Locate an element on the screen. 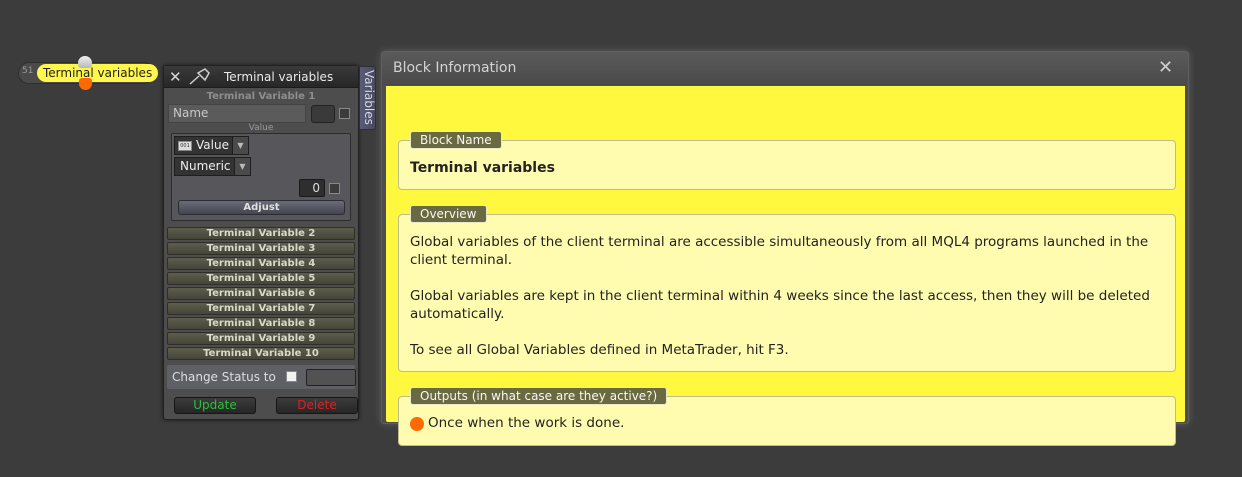  variable-row: Terminal Variable 8 is located at coordinates (261, 323).